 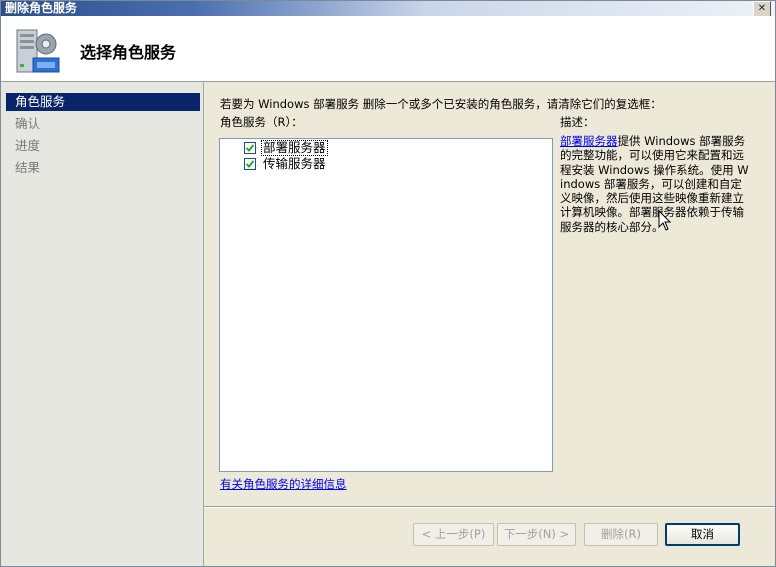 What do you see at coordinates (103, 146) in the screenshot?
I see `sidebar-item-progress: 进度` at bounding box center [103, 146].